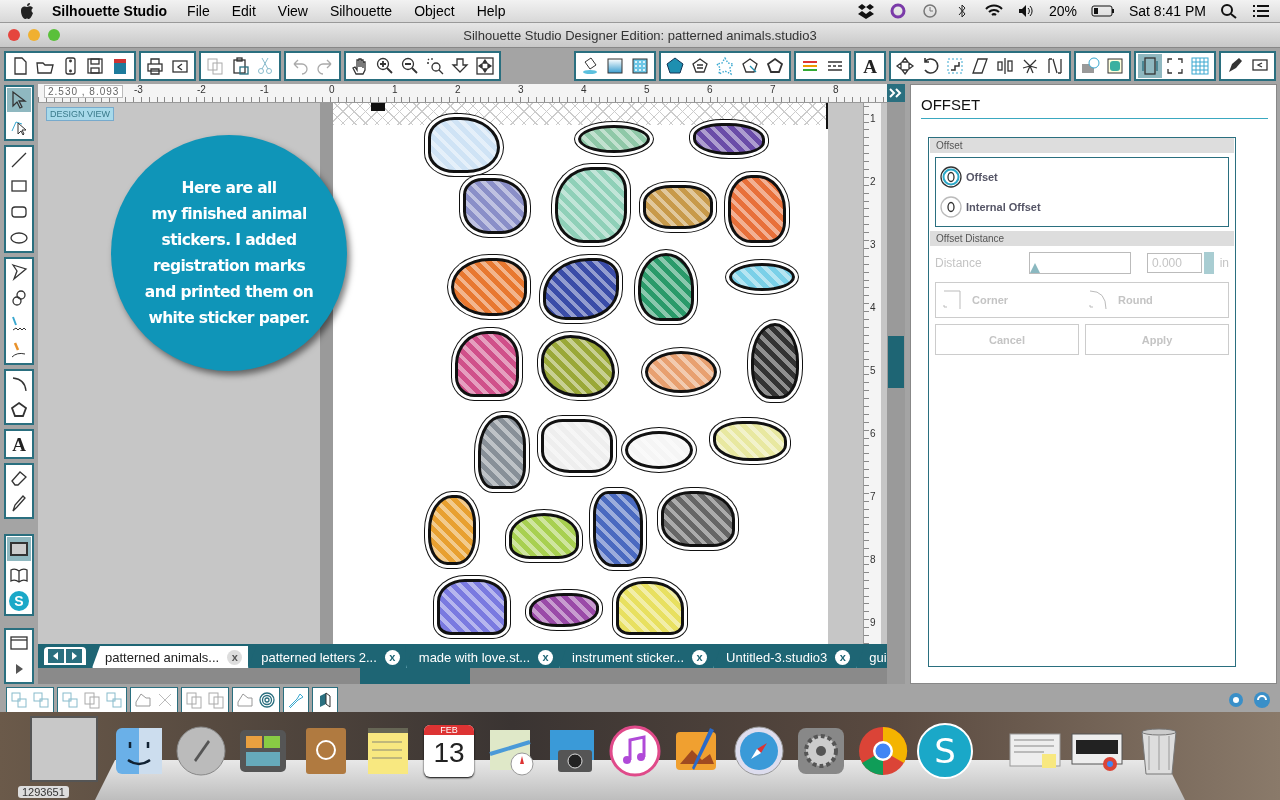 The height and width of the screenshot is (800, 1280). What do you see at coordinates (1167, 11) in the screenshot?
I see `clock: Sat 8:41 PM` at bounding box center [1167, 11].